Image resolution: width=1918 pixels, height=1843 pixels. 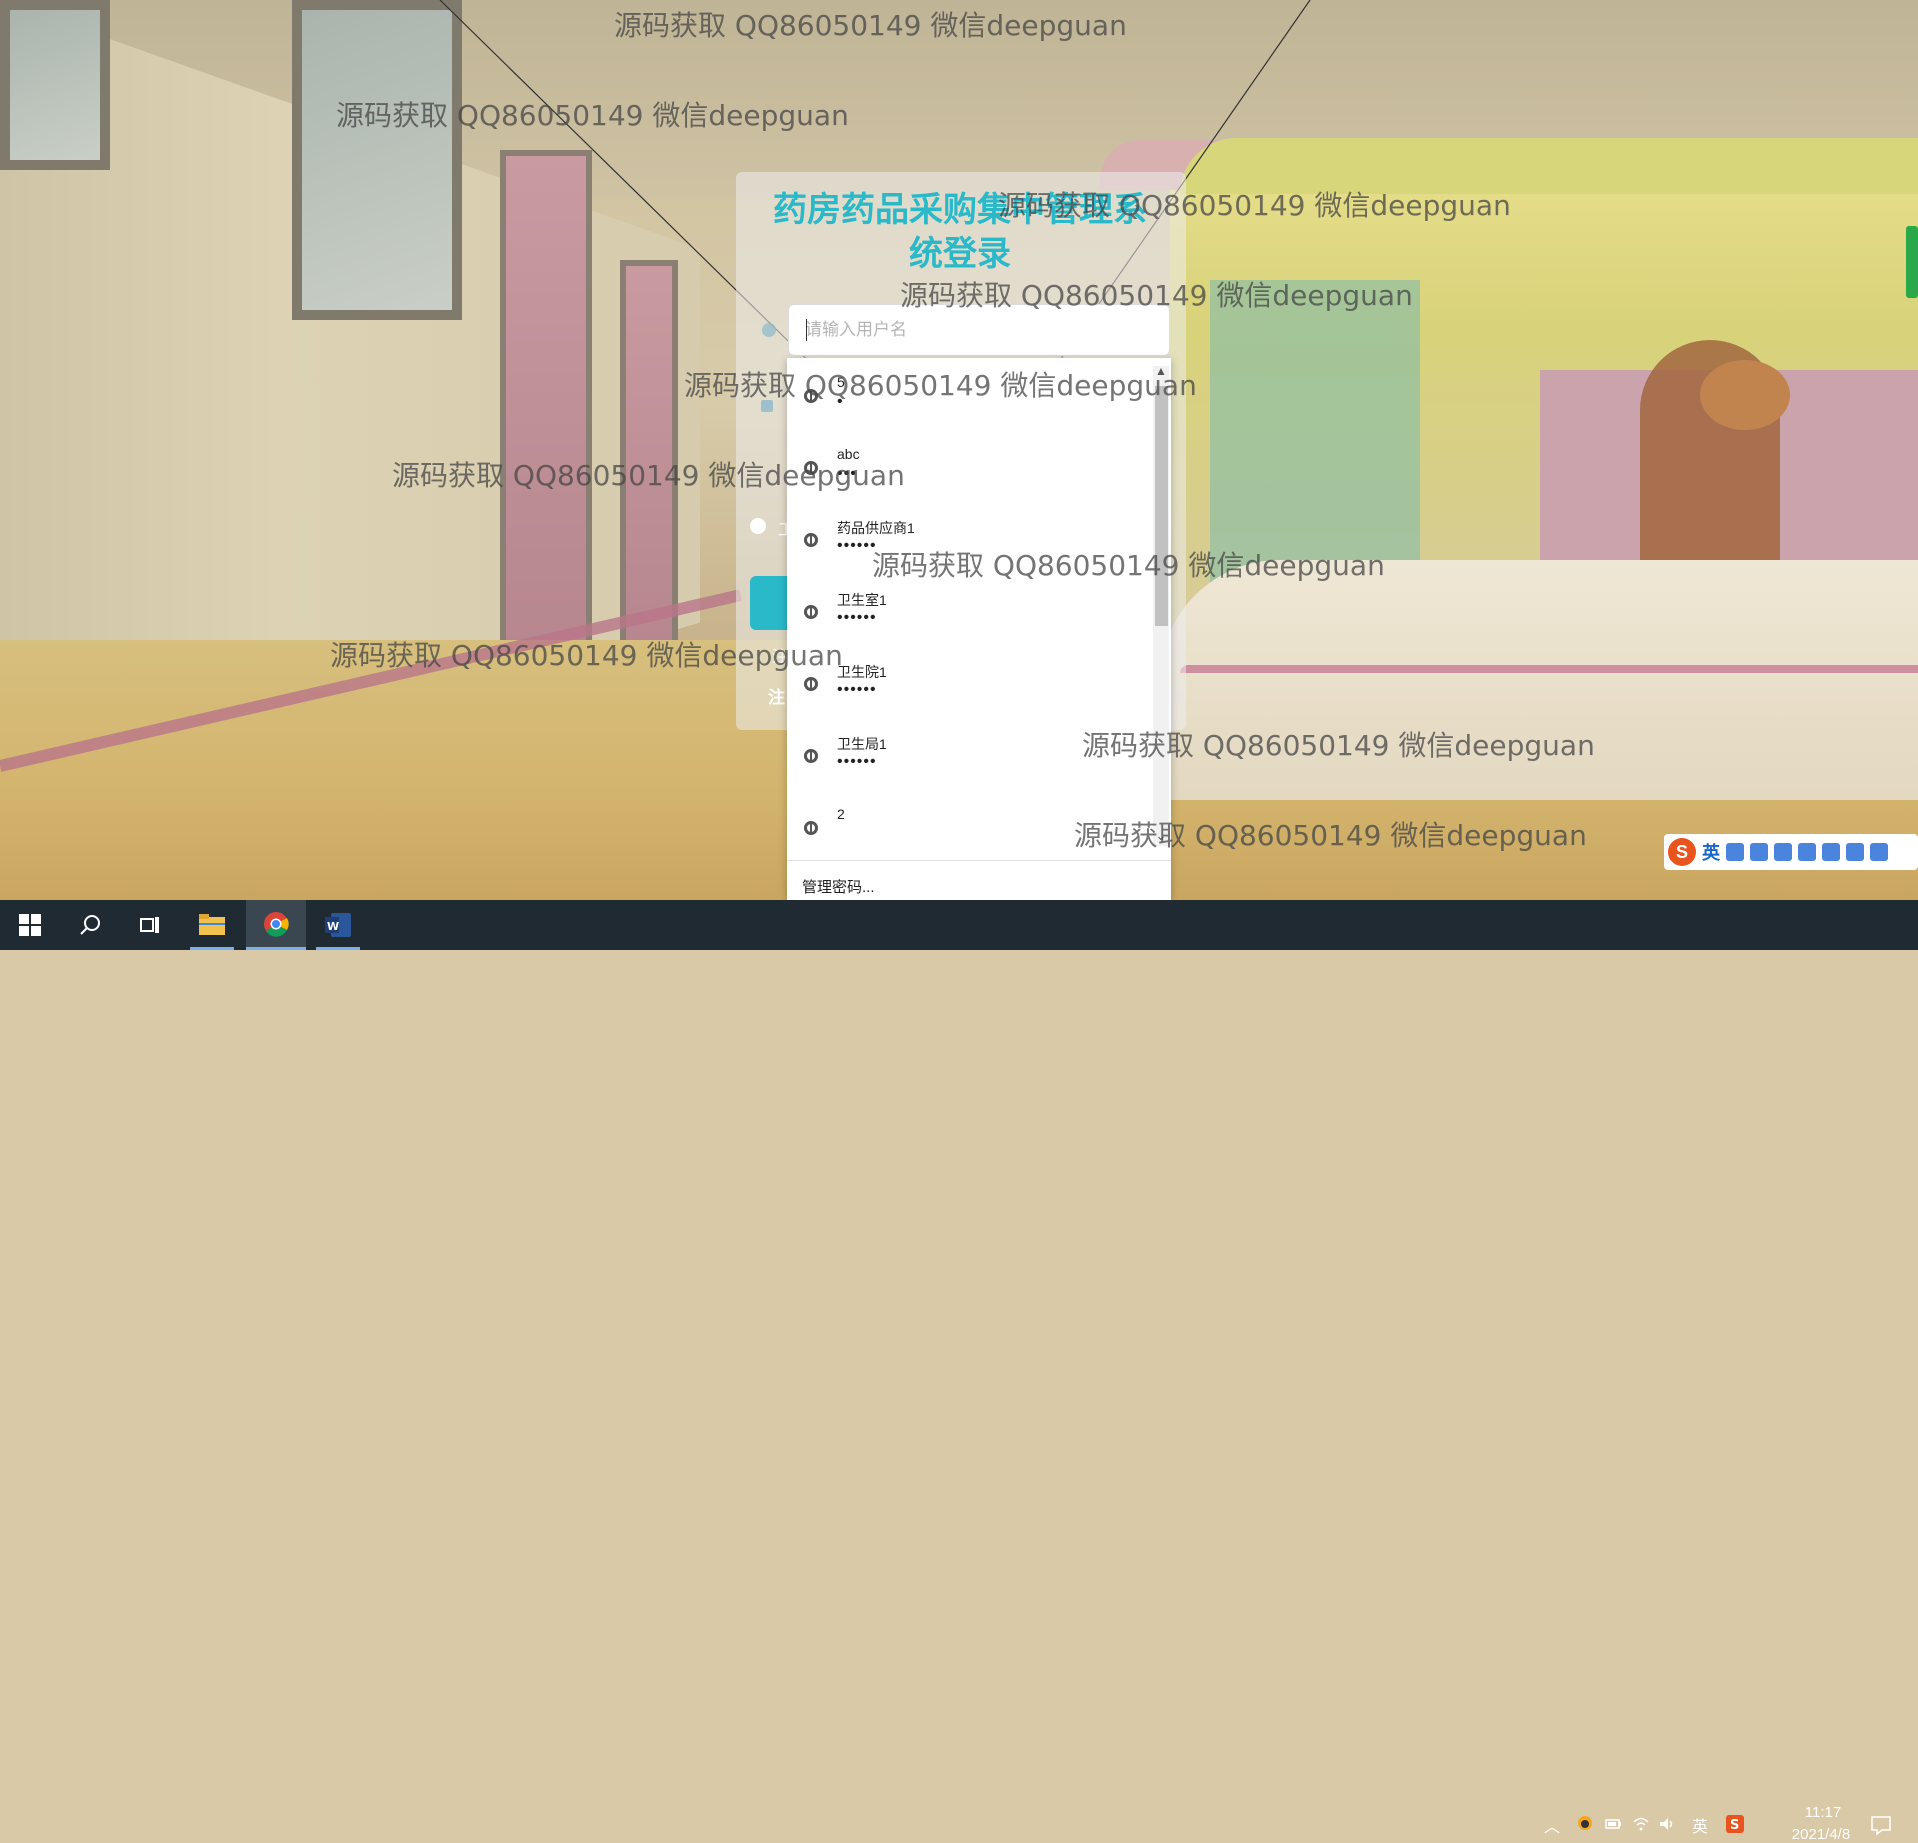 What do you see at coordinates (862, 744) in the screenshot?
I see `autocomplete-username: 卫生局1` at bounding box center [862, 744].